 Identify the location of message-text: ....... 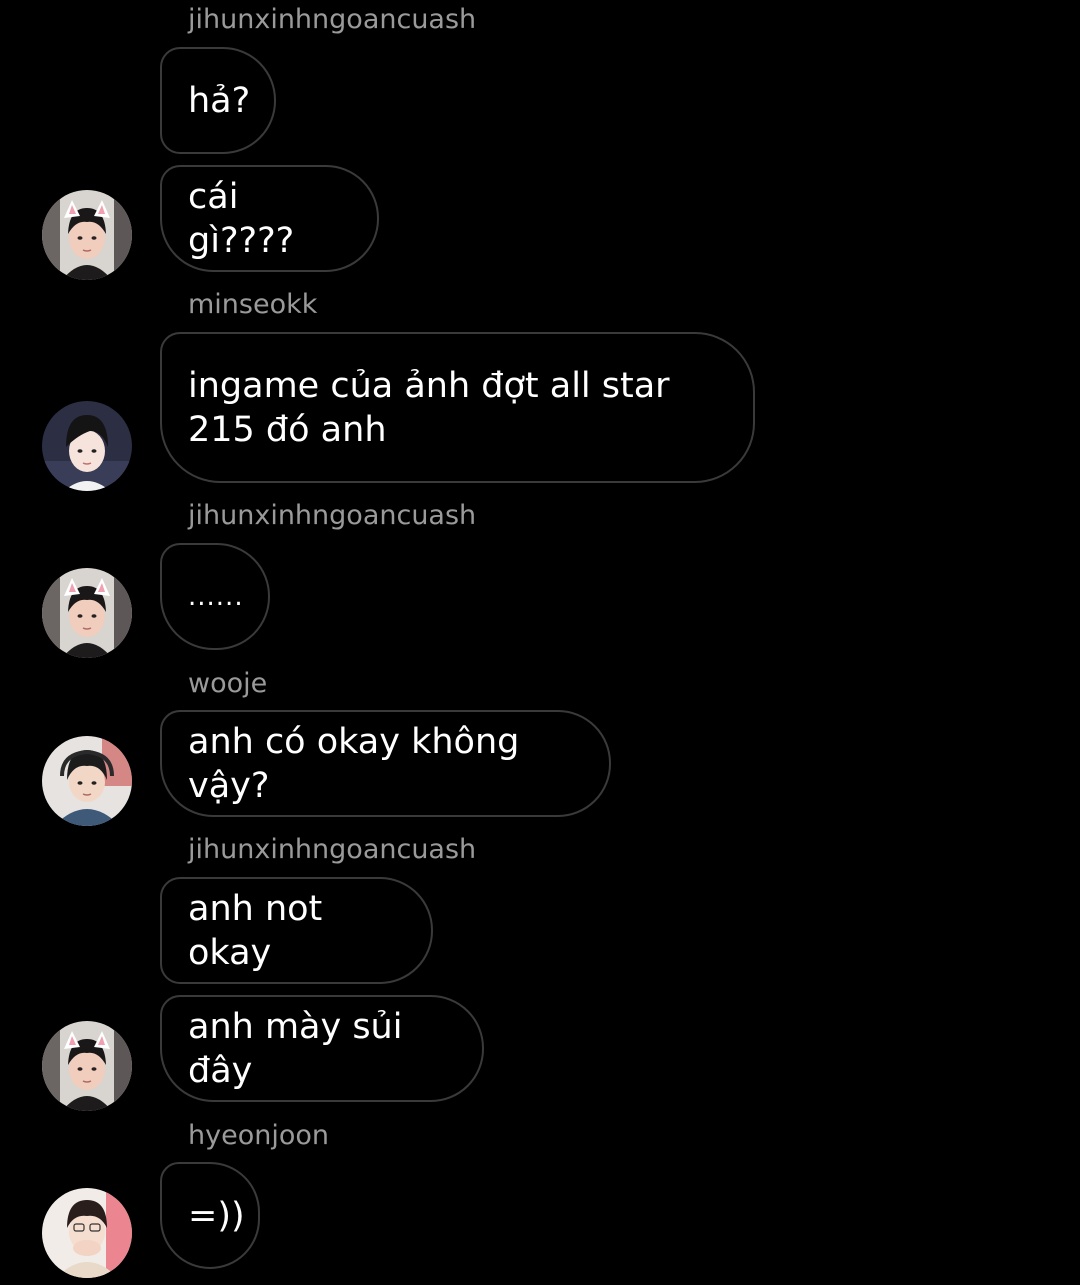
(216, 596).